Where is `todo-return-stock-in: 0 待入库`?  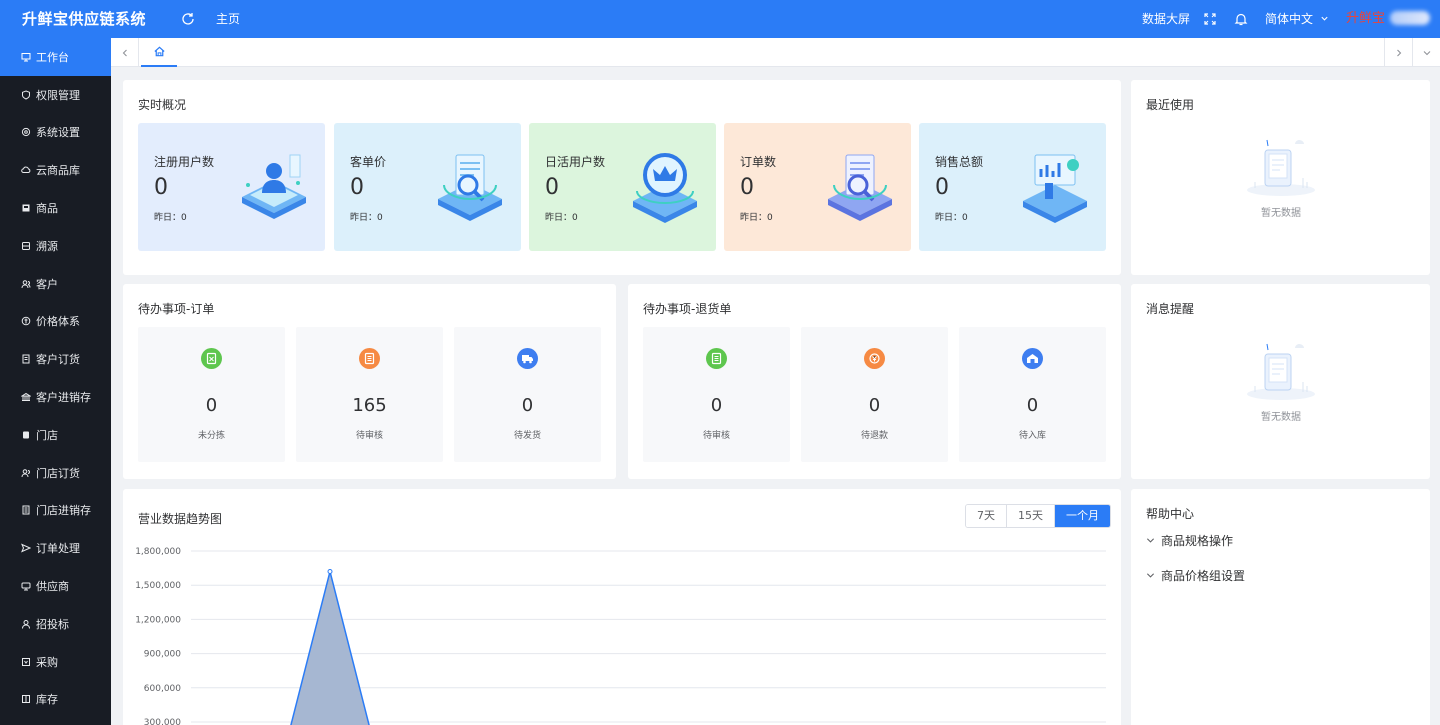
todo-return-stock-in: 0 待入库 is located at coordinates (1032, 394).